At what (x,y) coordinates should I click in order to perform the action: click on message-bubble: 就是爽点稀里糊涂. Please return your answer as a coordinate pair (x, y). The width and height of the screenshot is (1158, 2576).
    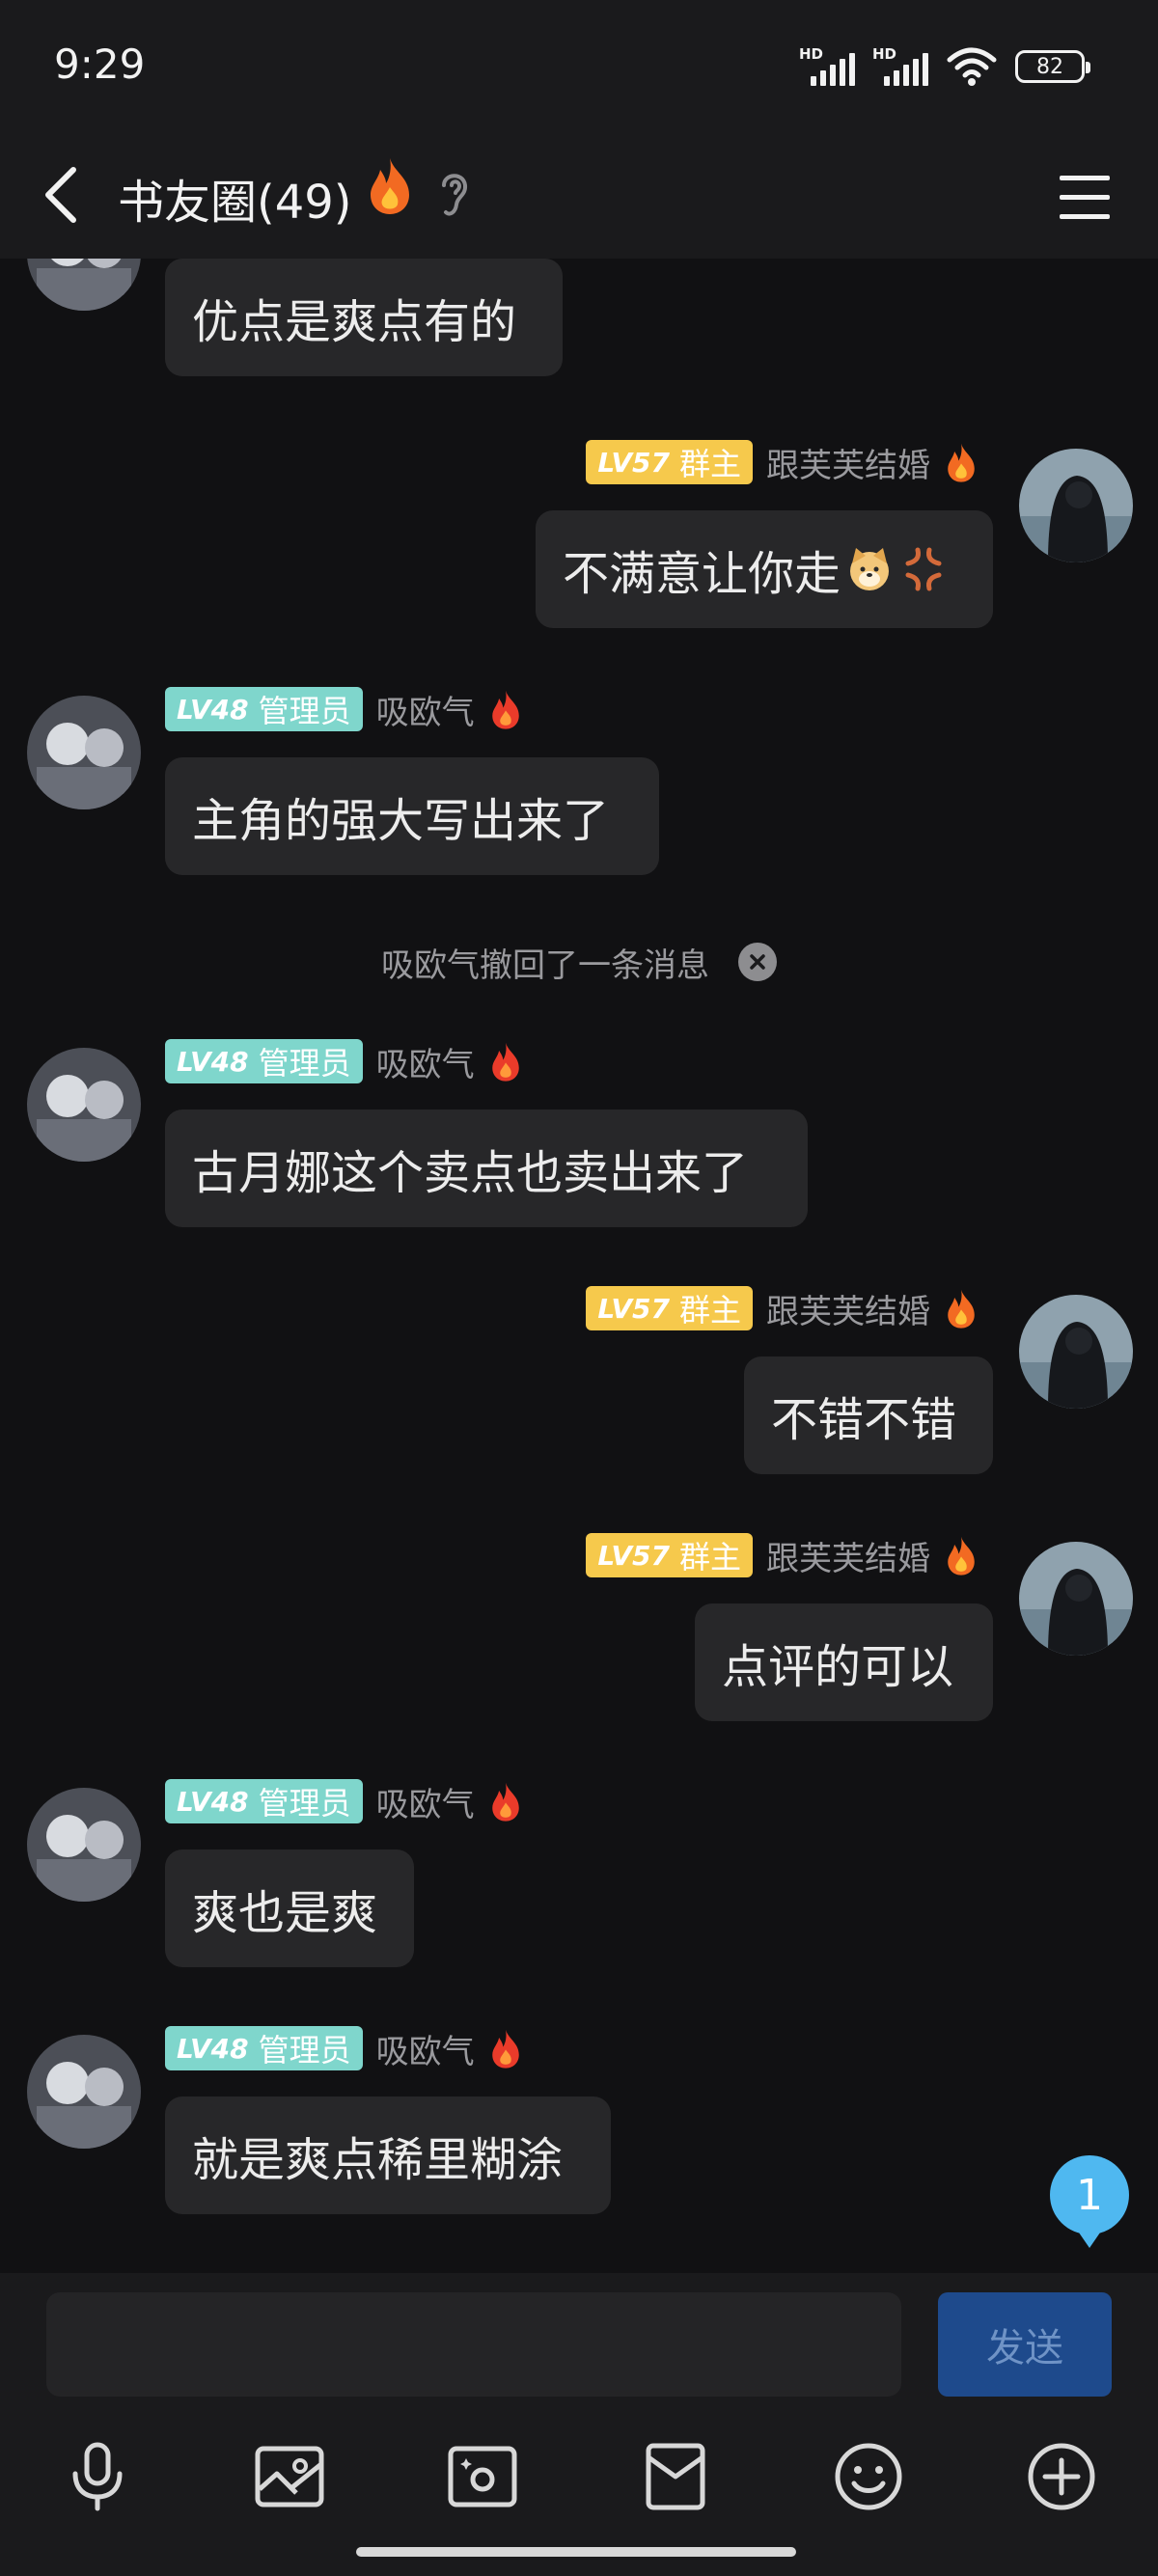
    Looking at the image, I should click on (388, 2155).